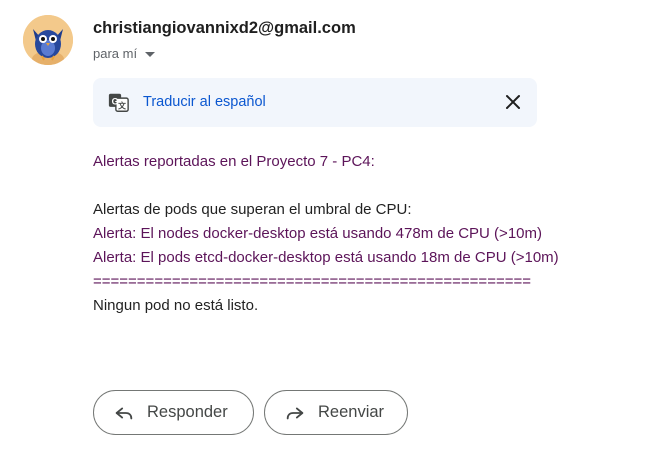  What do you see at coordinates (187, 412) in the screenshot?
I see `reply-label: Responder` at bounding box center [187, 412].